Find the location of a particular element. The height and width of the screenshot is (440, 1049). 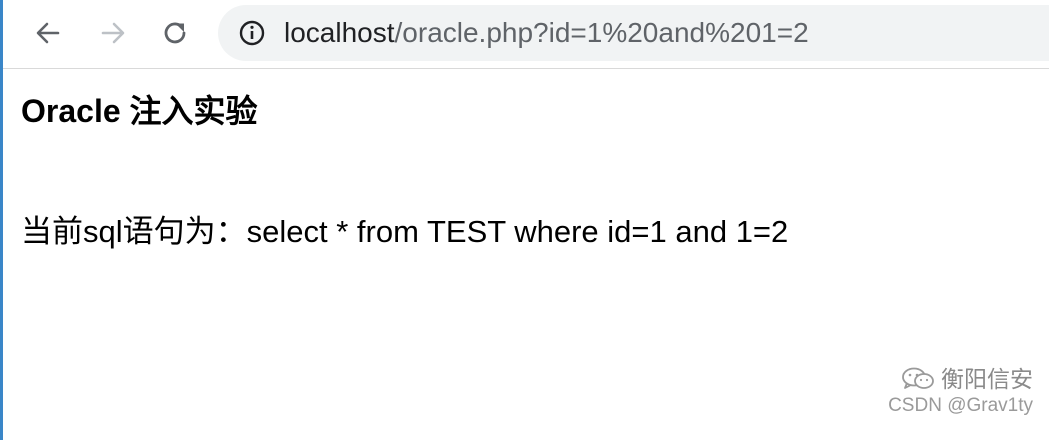

forward-button is located at coordinates (113, 33).